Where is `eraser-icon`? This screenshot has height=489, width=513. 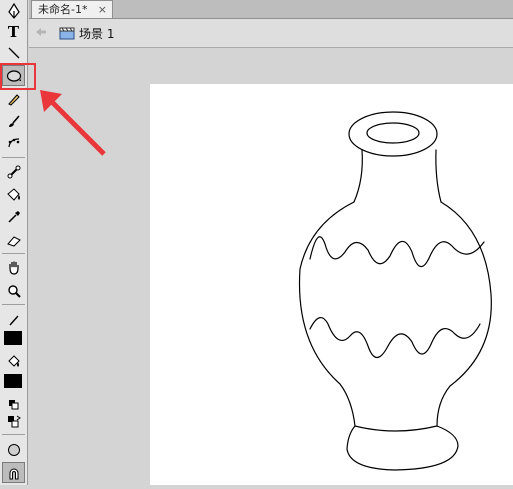 eraser-icon is located at coordinates (13, 241).